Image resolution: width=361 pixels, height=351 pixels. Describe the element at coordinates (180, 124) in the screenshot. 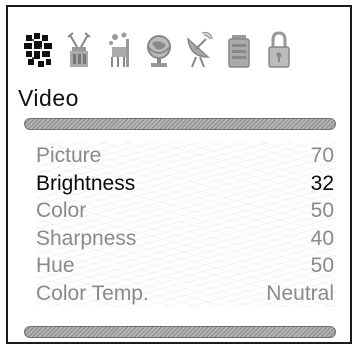

I see `top-separator-bar` at that location.